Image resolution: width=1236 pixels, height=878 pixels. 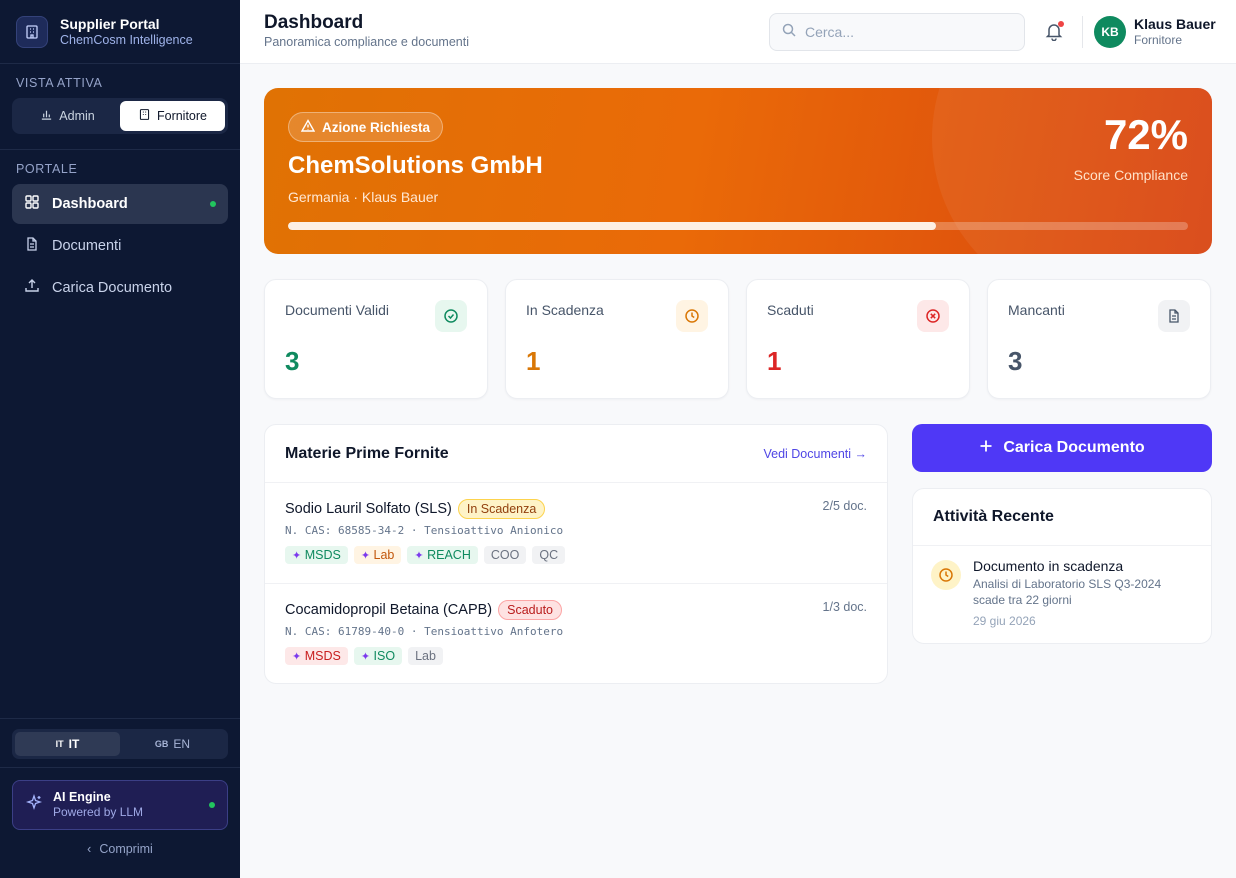 I want to click on document-tags: ✦ MSDS ✦ ISO Lab, so click(x=576, y=656).